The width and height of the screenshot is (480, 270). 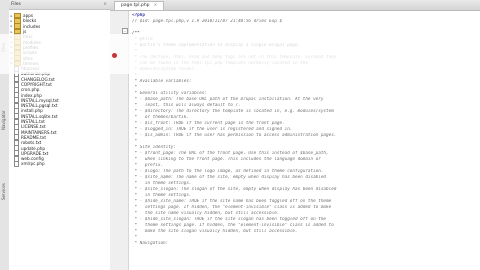 What do you see at coordinates (28, 16) in the screenshot?
I see `folder-label: apps` at bounding box center [28, 16].